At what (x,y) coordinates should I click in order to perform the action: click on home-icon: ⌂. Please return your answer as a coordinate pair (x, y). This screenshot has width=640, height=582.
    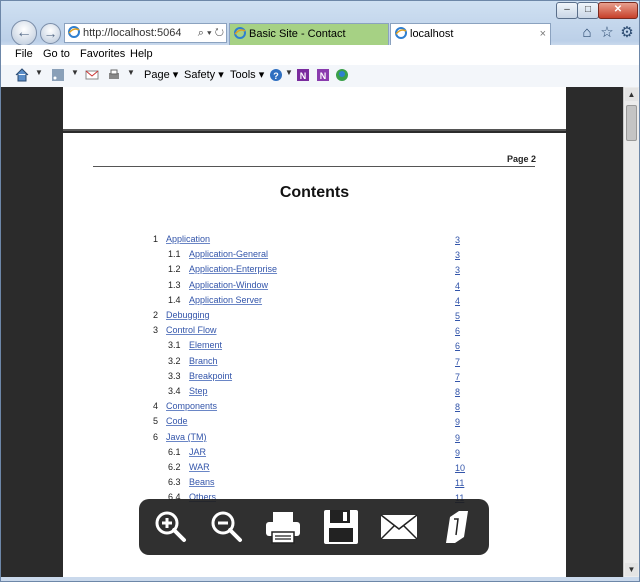
    Looking at the image, I should click on (587, 33).